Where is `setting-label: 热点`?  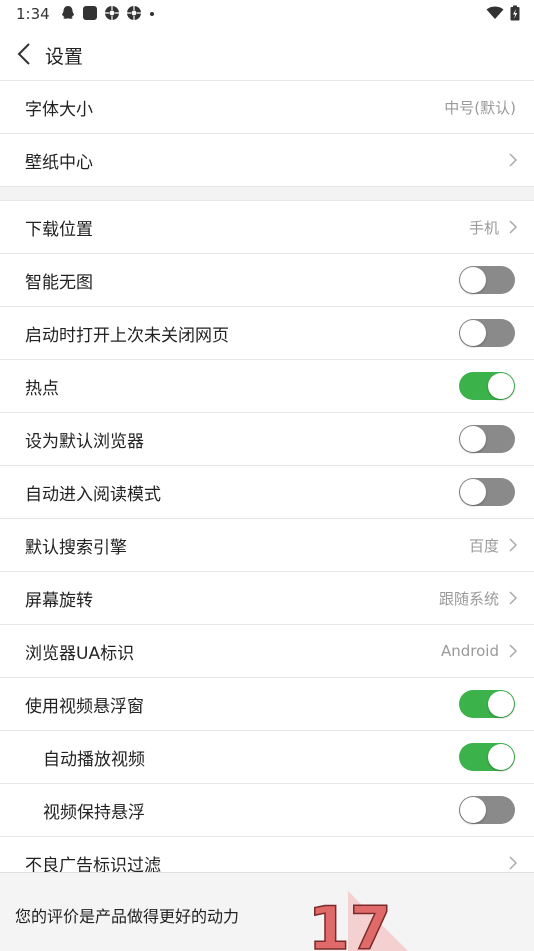 setting-label: 热点 is located at coordinates (42, 388).